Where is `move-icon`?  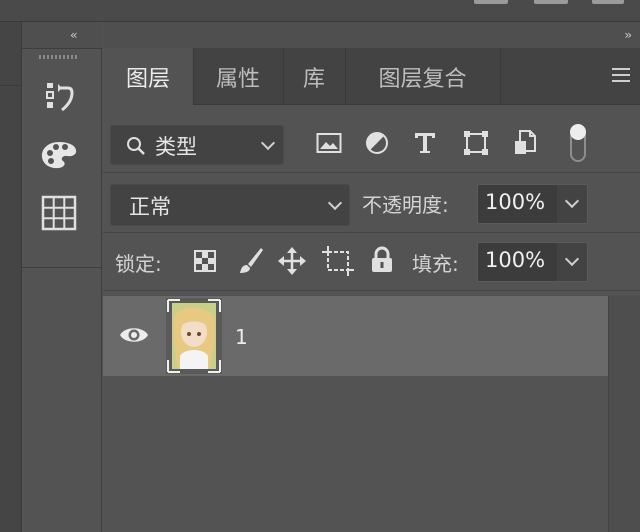 move-icon is located at coordinates (292, 261).